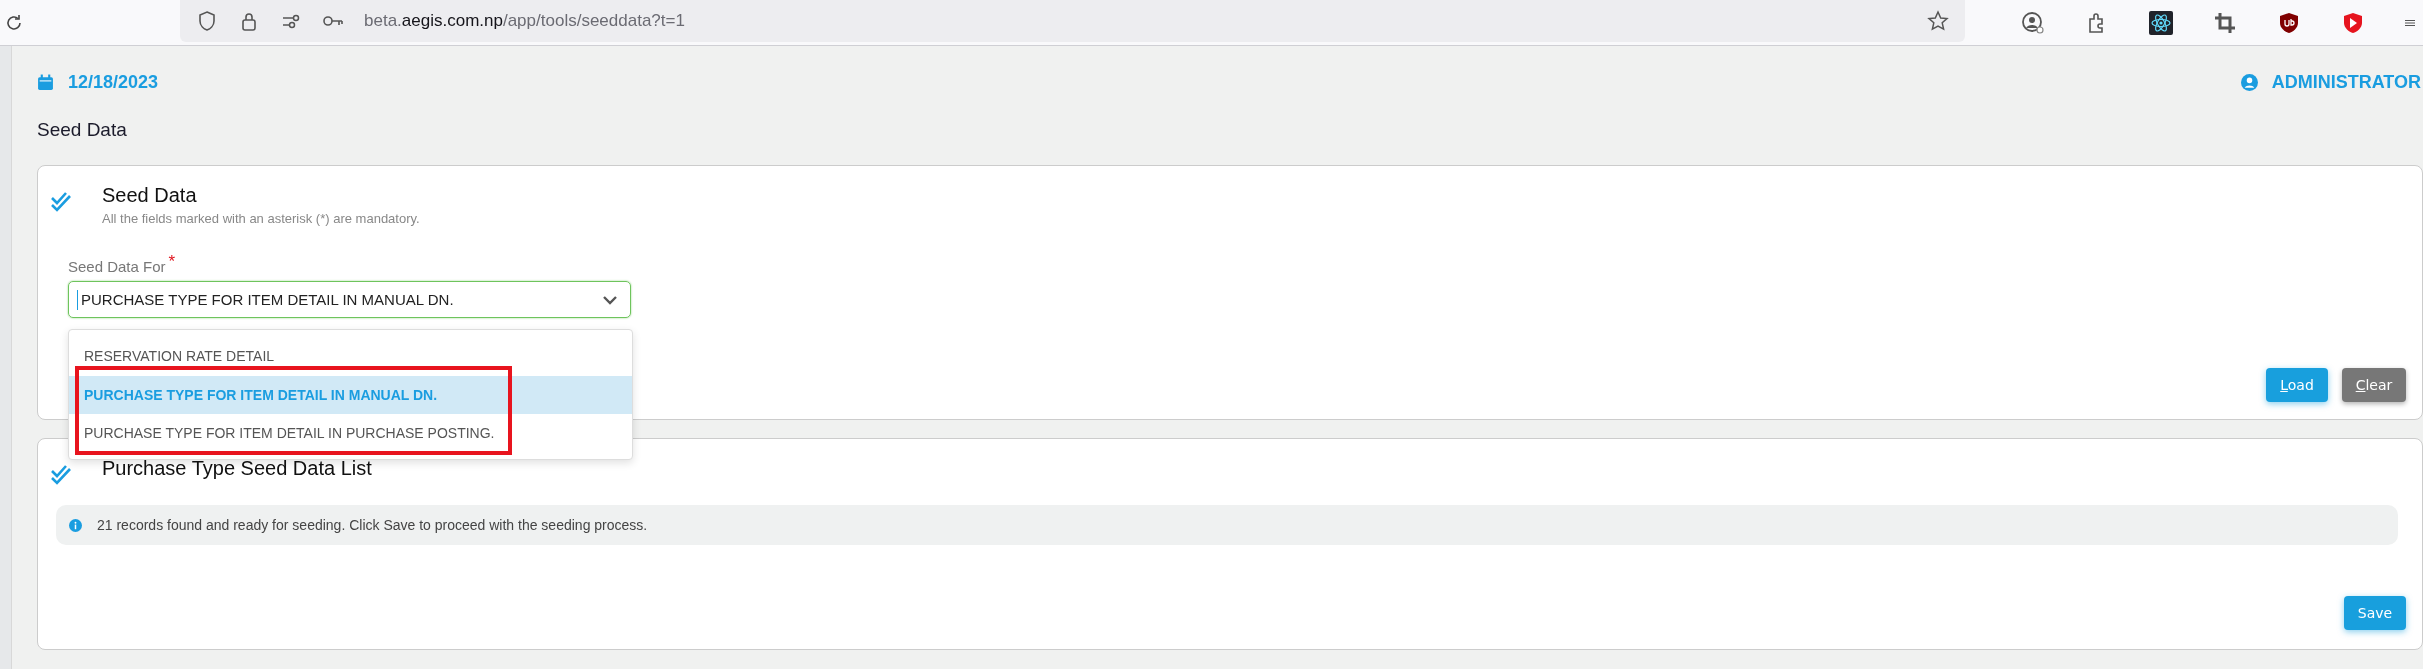 The width and height of the screenshot is (2423, 669). Describe the element at coordinates (610, 299) in the screenshot. I see `chevron-down-icon` at that location.